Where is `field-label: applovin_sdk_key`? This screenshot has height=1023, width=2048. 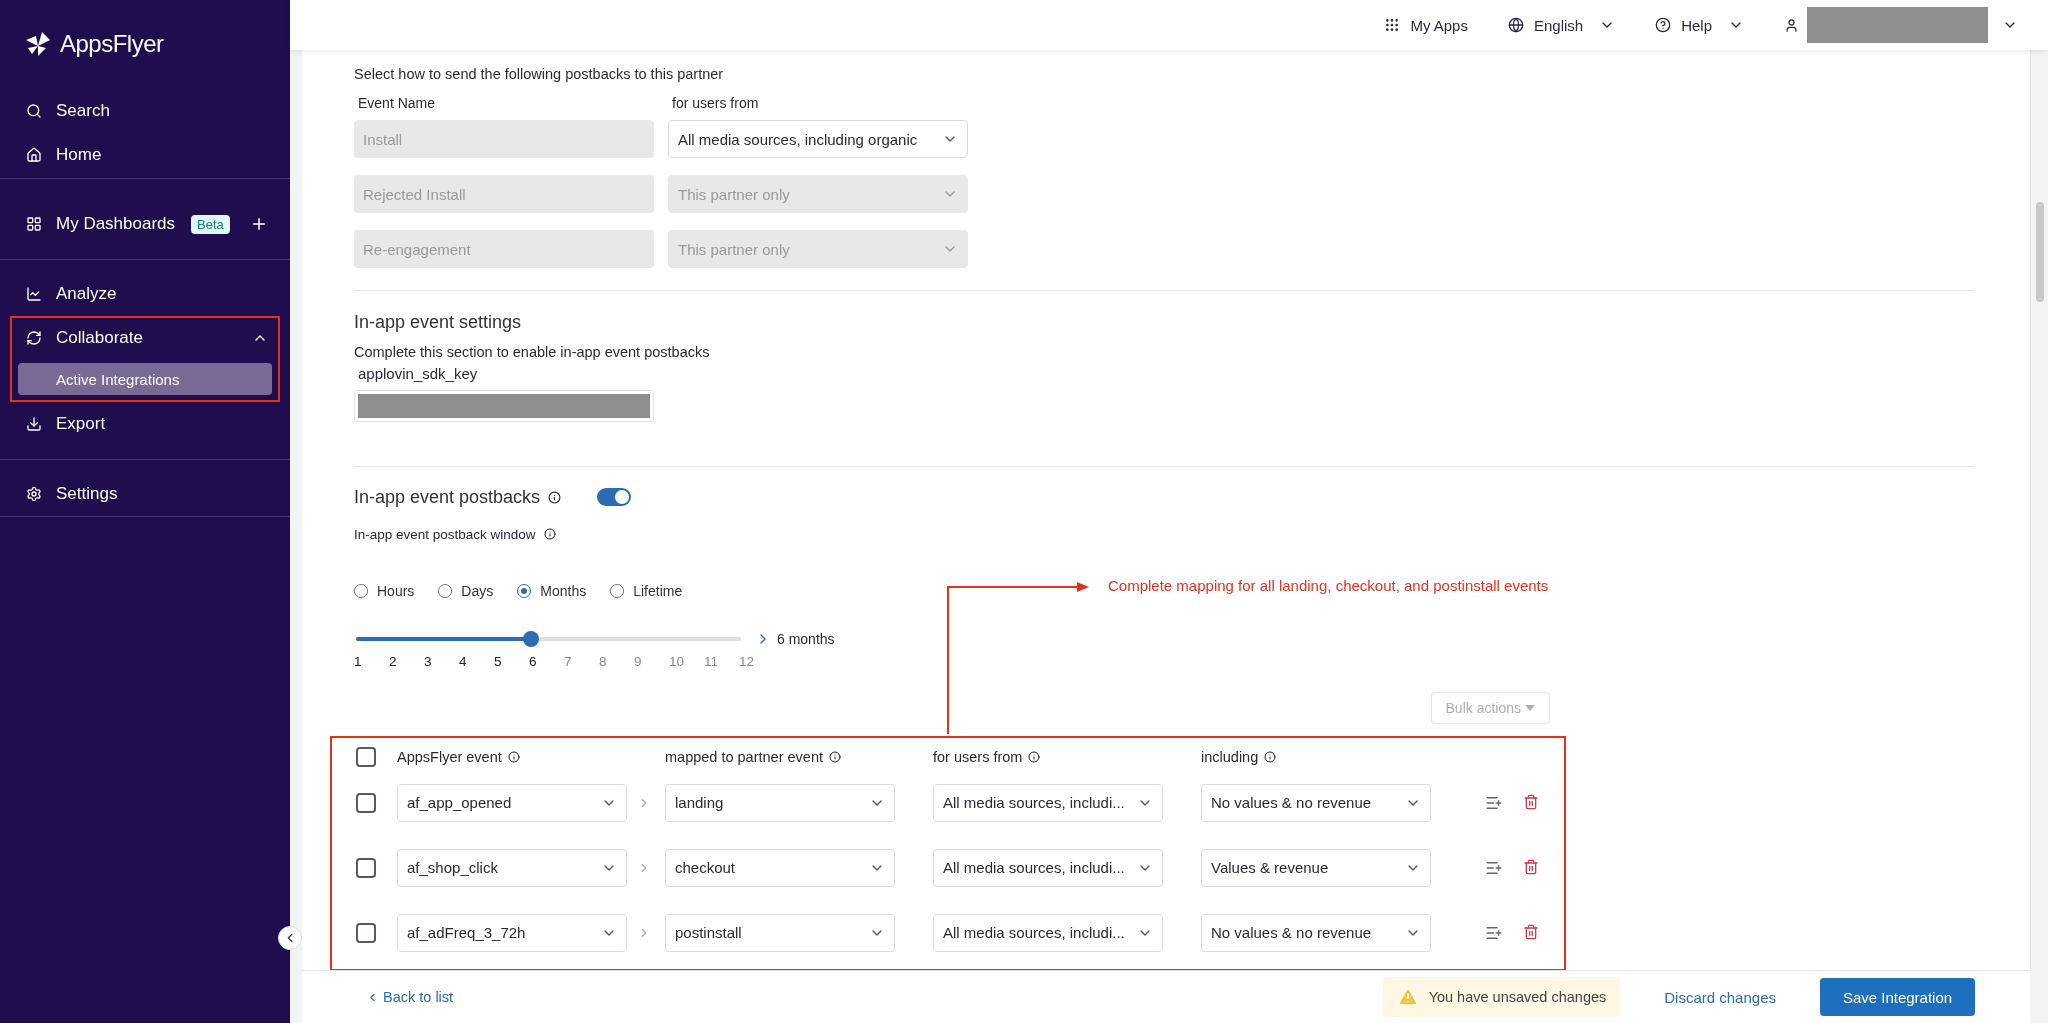
field-label: applovin_sdk_key is located at coordinates (418, 374).